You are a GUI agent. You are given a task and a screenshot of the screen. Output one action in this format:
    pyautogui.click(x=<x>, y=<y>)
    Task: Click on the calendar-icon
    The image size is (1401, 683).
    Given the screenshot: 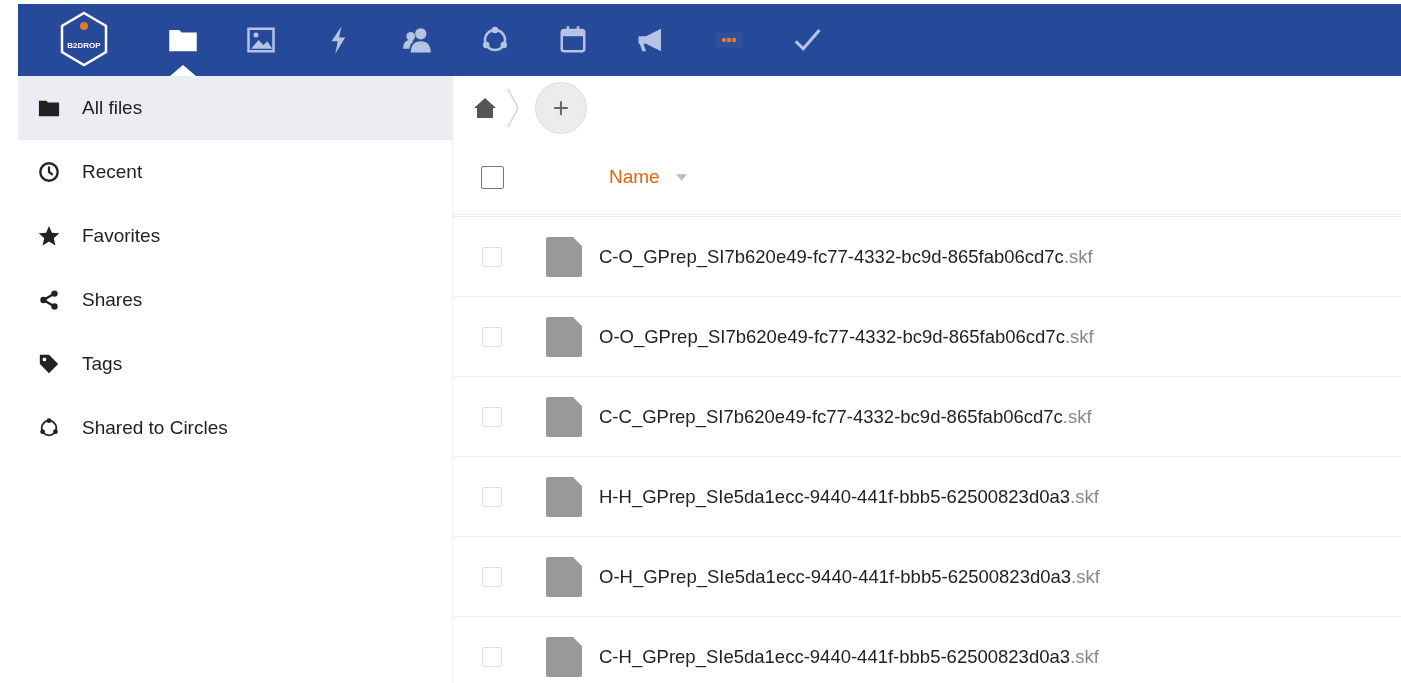 What is the action you would take?
    pyautogui.click(x=573, y=40)
    